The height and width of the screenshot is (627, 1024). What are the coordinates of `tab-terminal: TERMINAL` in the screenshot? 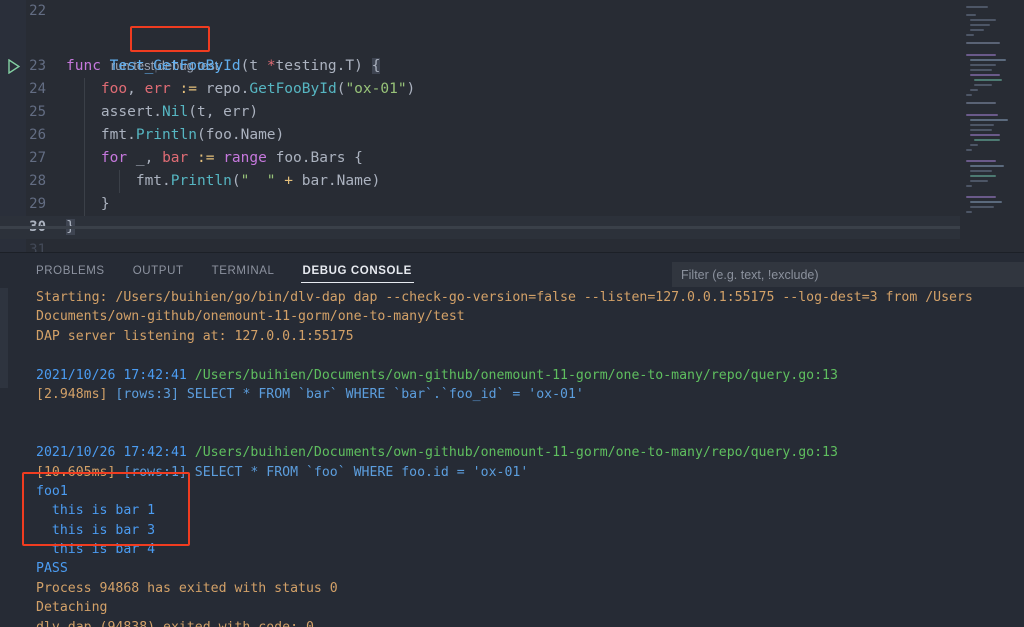 It's located at (243, 270).